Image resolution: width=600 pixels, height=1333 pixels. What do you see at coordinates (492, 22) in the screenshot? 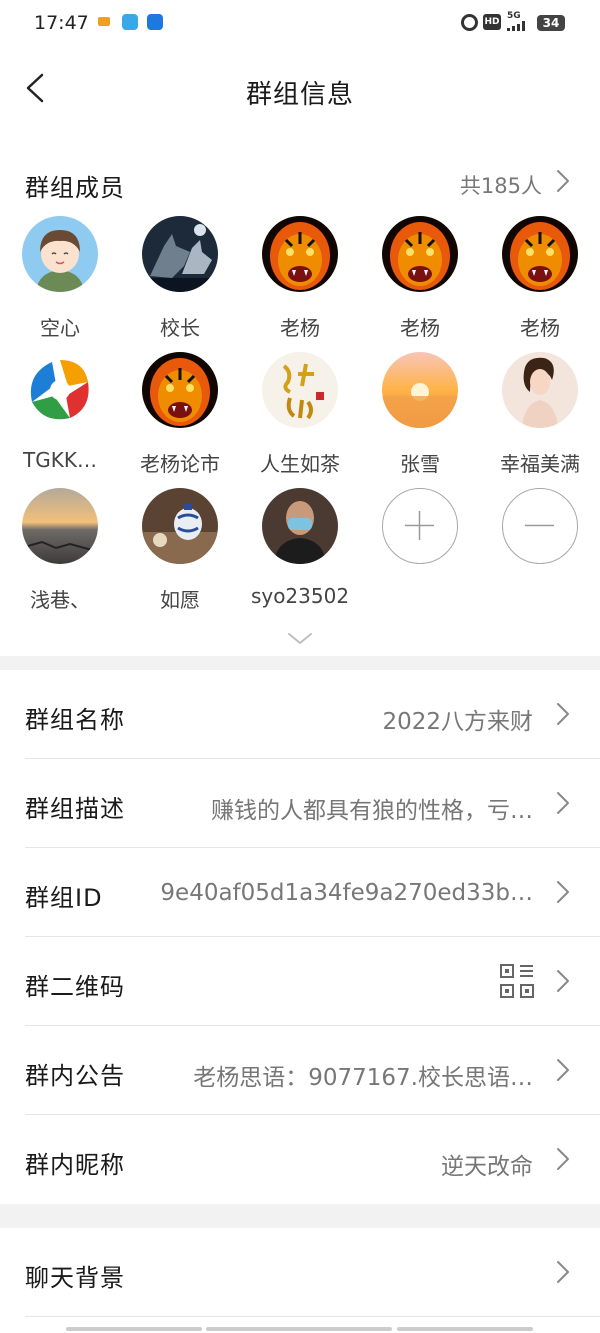
I see `hd-badge: HD` at bounding box center [492, 22].